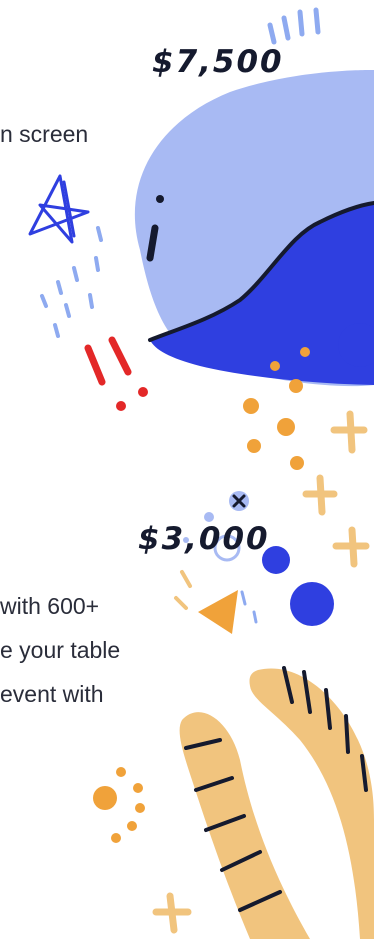  I want to click on blue-shapes-icon, so click(258, 558).